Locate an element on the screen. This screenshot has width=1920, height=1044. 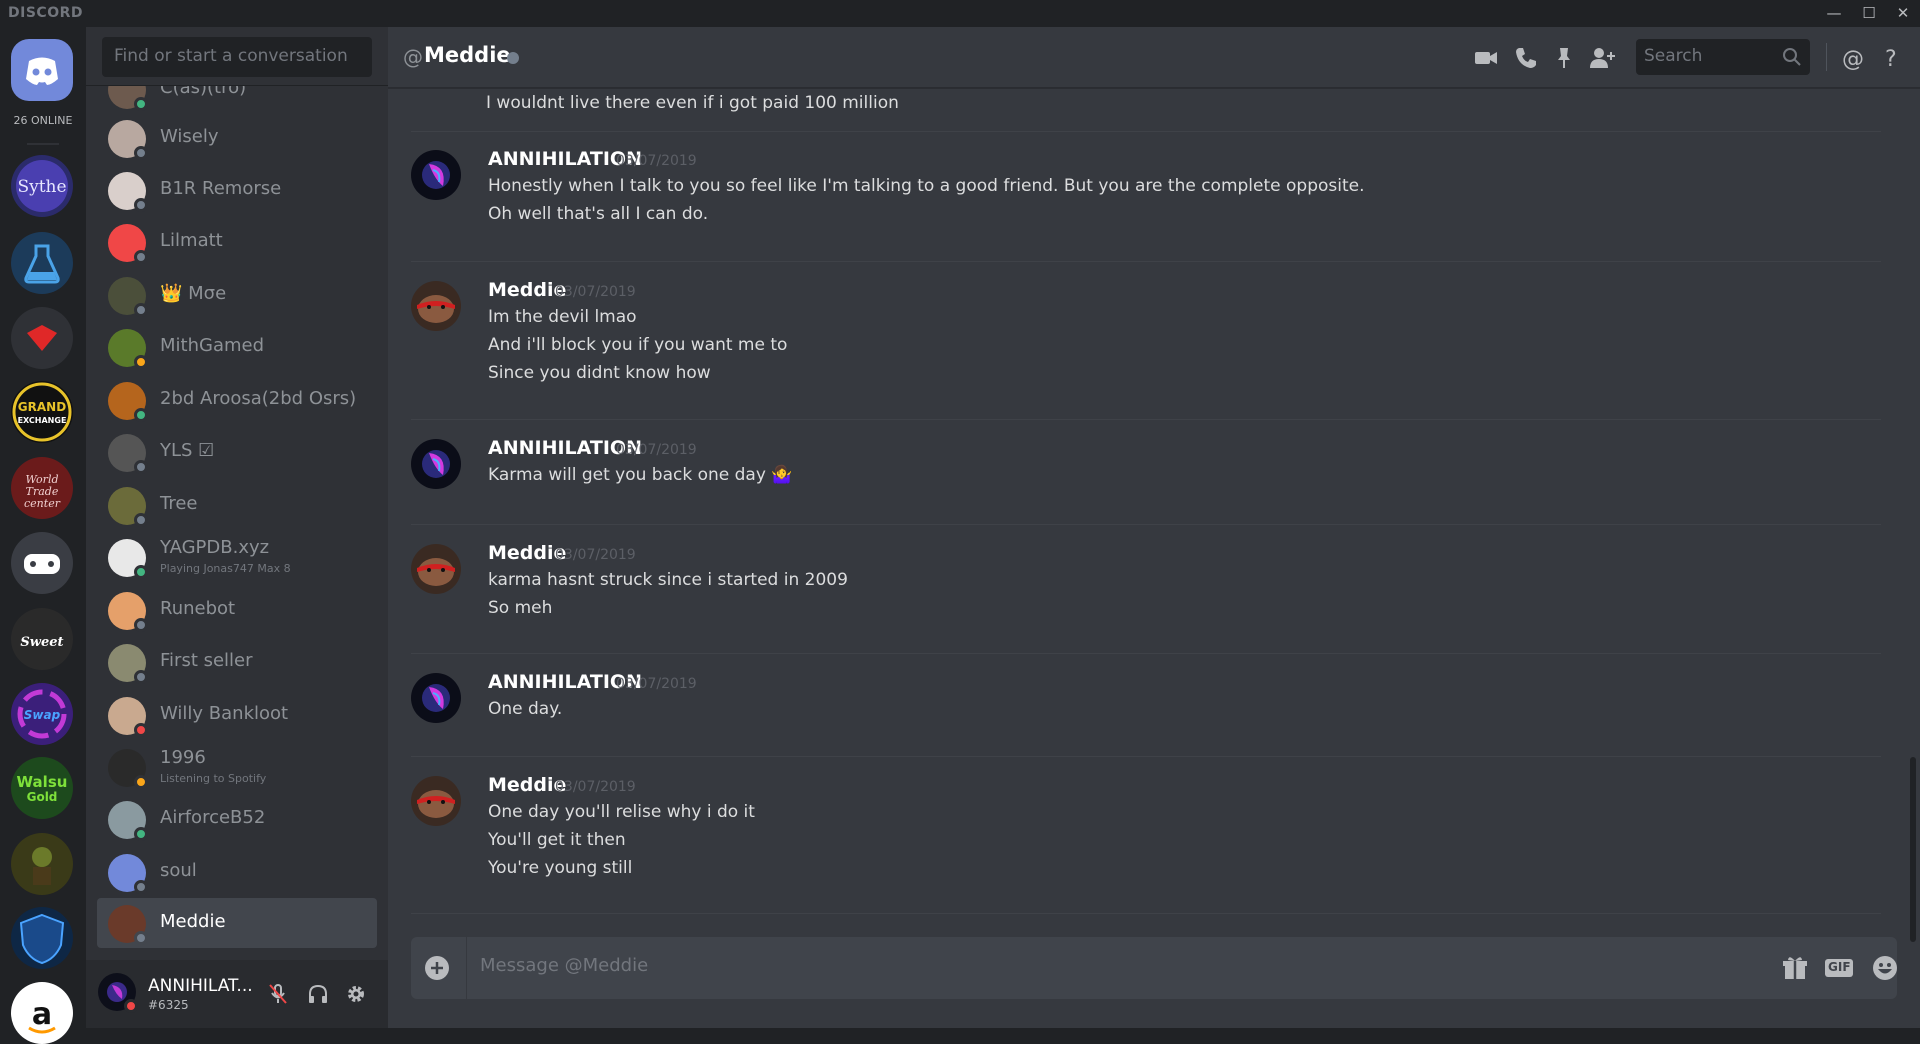
message-text: One day you'll relise why i do it is located at coordinates (621, 812).